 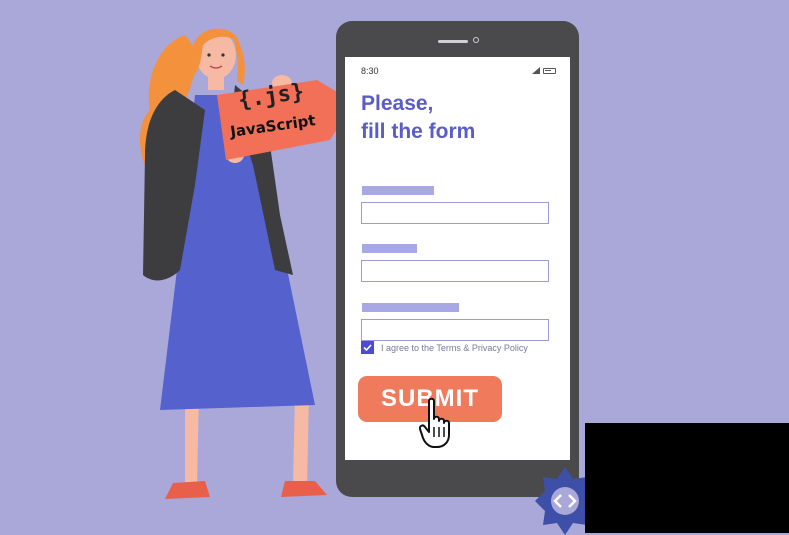 I want to click on check-icon, so click(x=367, y=348).